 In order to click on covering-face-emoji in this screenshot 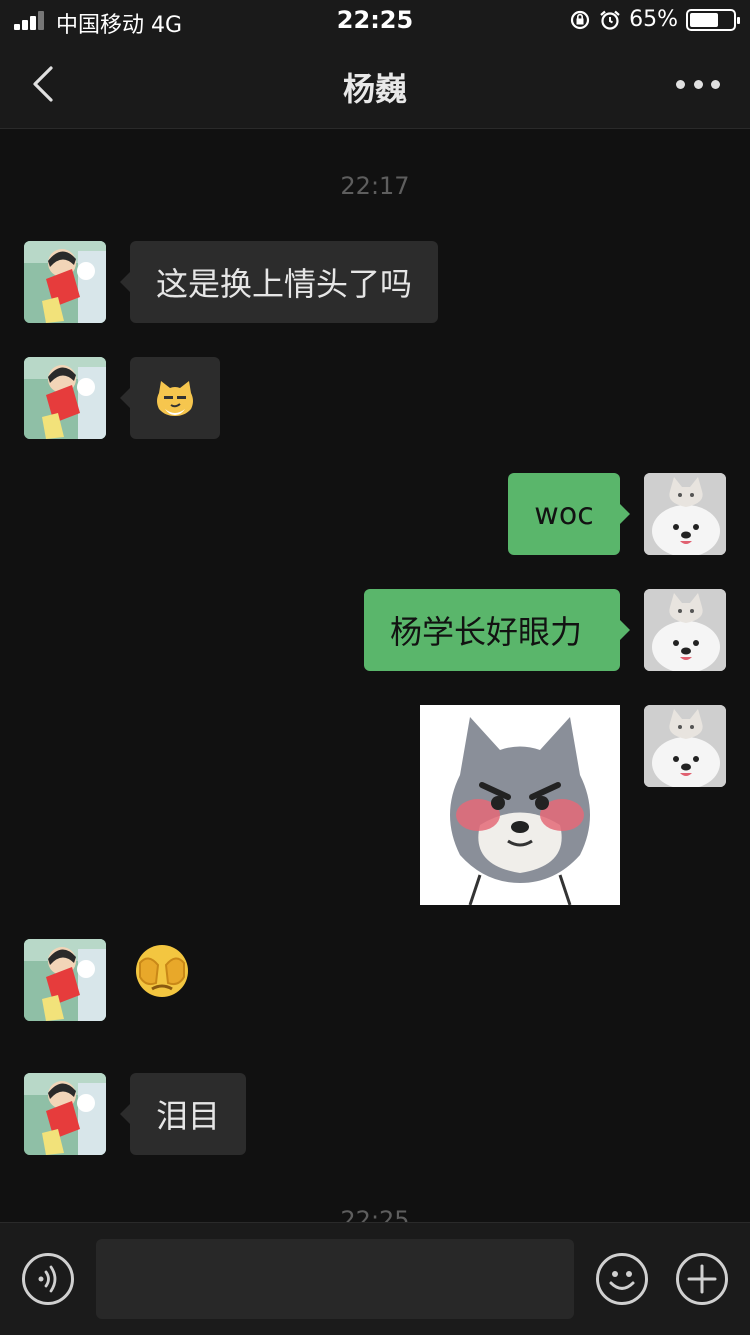, I will do `click(162, 971)`.